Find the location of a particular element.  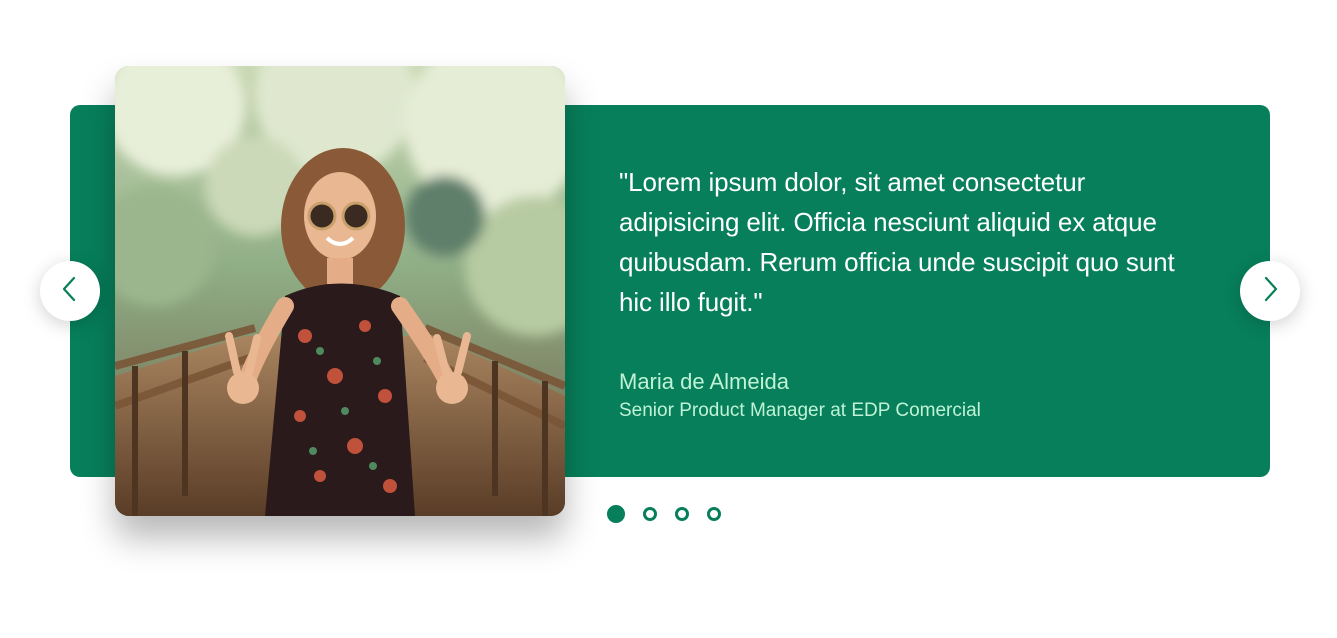

carousel-pagination is located at coordinates (664, 514).